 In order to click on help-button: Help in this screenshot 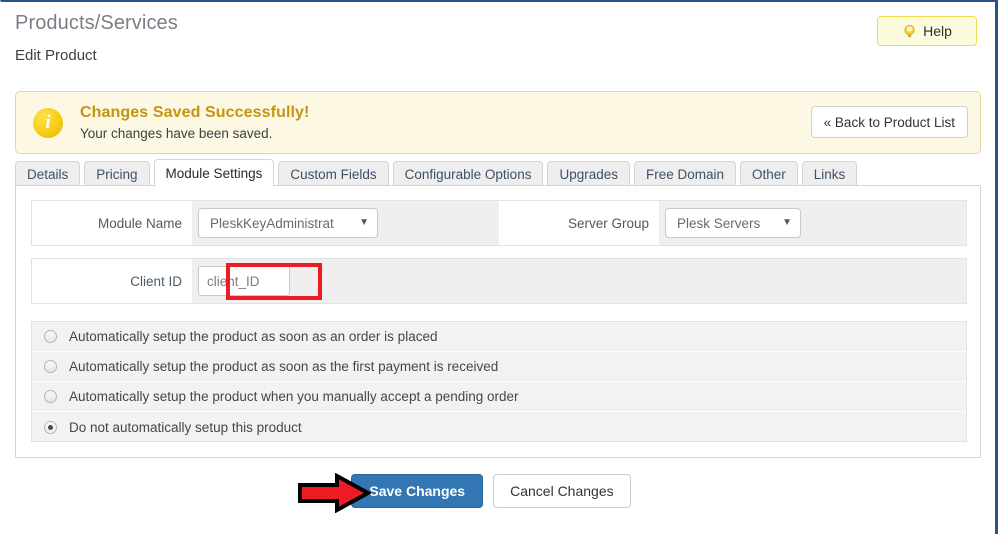, I will do `click(927, 31)`.